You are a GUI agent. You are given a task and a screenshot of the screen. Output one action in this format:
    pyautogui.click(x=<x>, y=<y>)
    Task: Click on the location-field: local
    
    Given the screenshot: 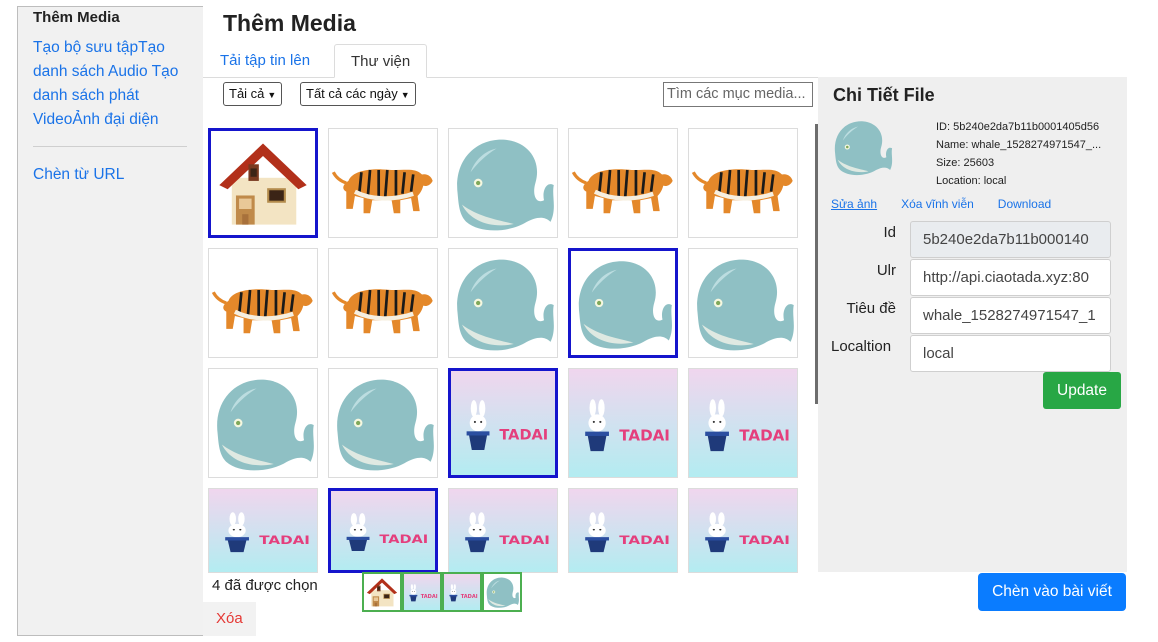 What is the action you would take?
    pyautogui.click(x=1010, y=353)
    